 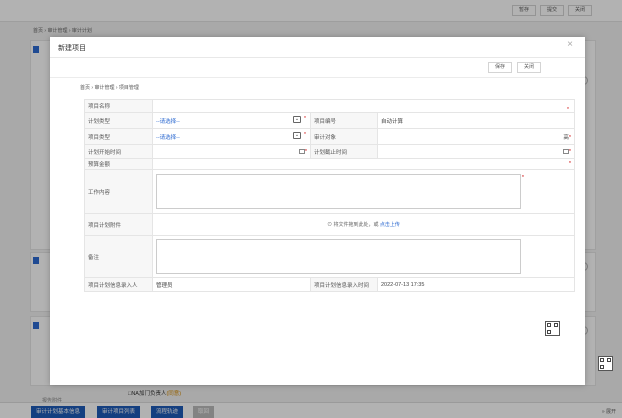 I want to click on project-type-label: 项目类型, so click(x=118, y=136).